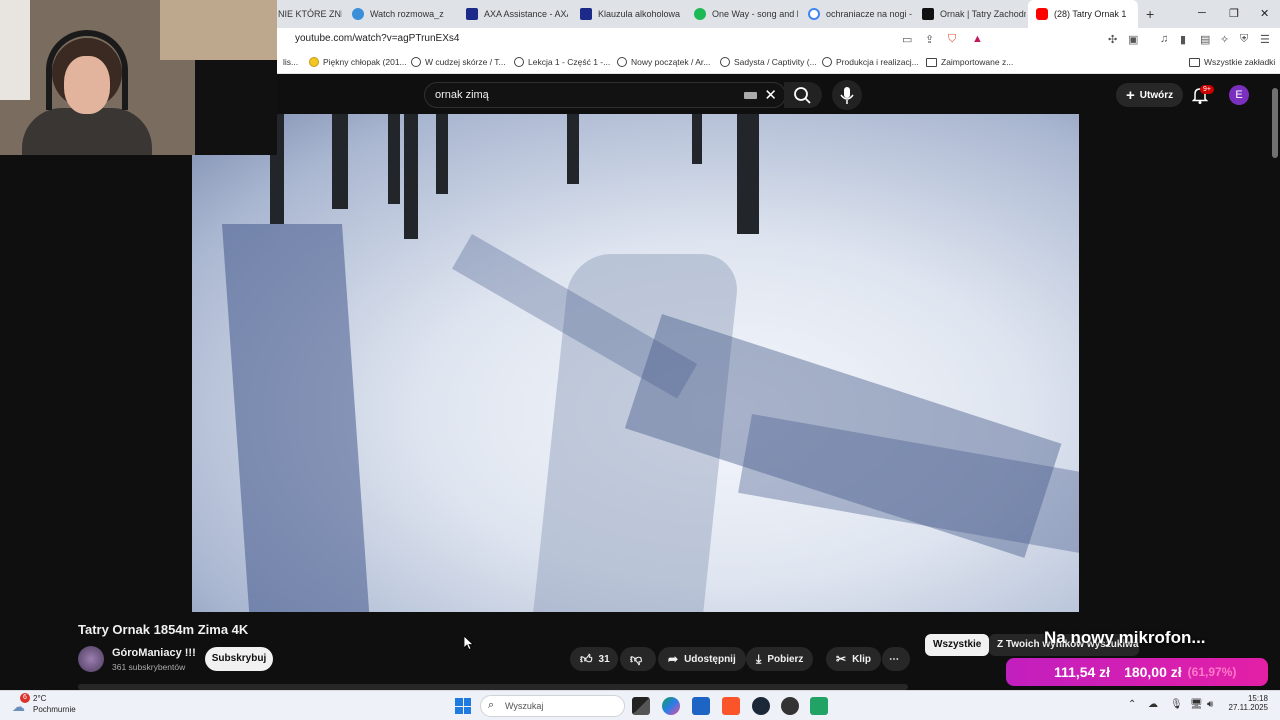 The width and height of the screenshot is (1280, 720). I want to click on weather-temperature: 2°C, so click(39, 698).